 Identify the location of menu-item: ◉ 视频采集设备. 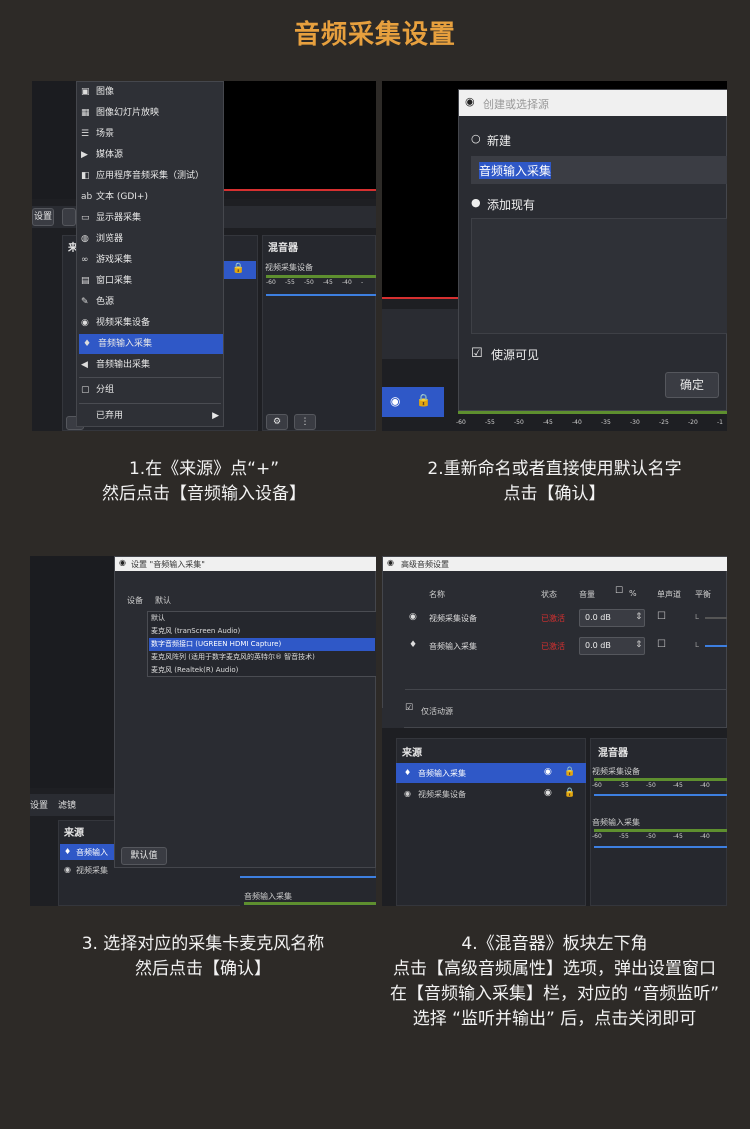
(150, 323).